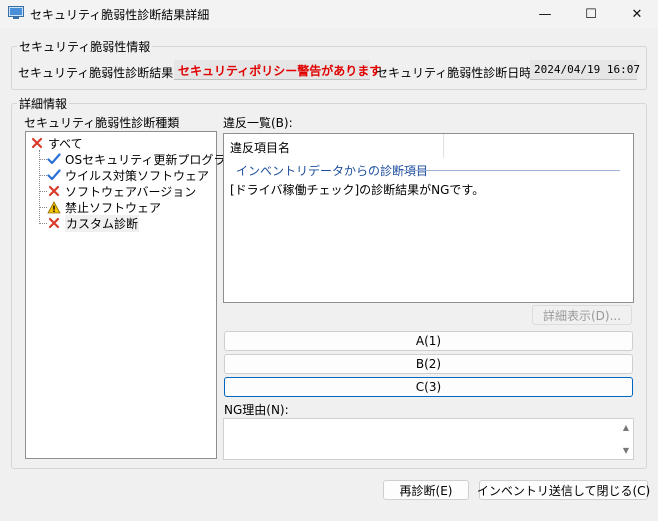 This screenshot has height=521, width=658. Describe the element at coordinates (585, 70) in the screenshot. I see `datetime-value: 2024/04/19 16:07` at that location.